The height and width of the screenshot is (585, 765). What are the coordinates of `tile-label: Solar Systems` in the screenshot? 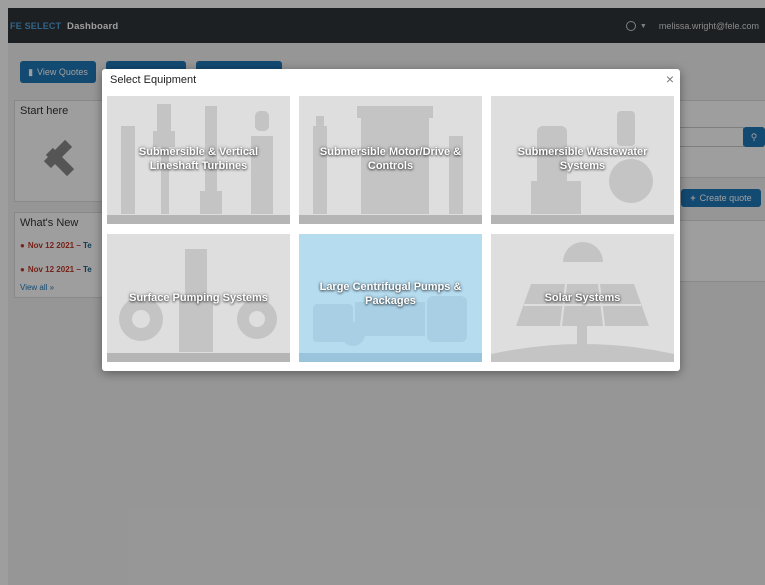 It's located at (582, 298).